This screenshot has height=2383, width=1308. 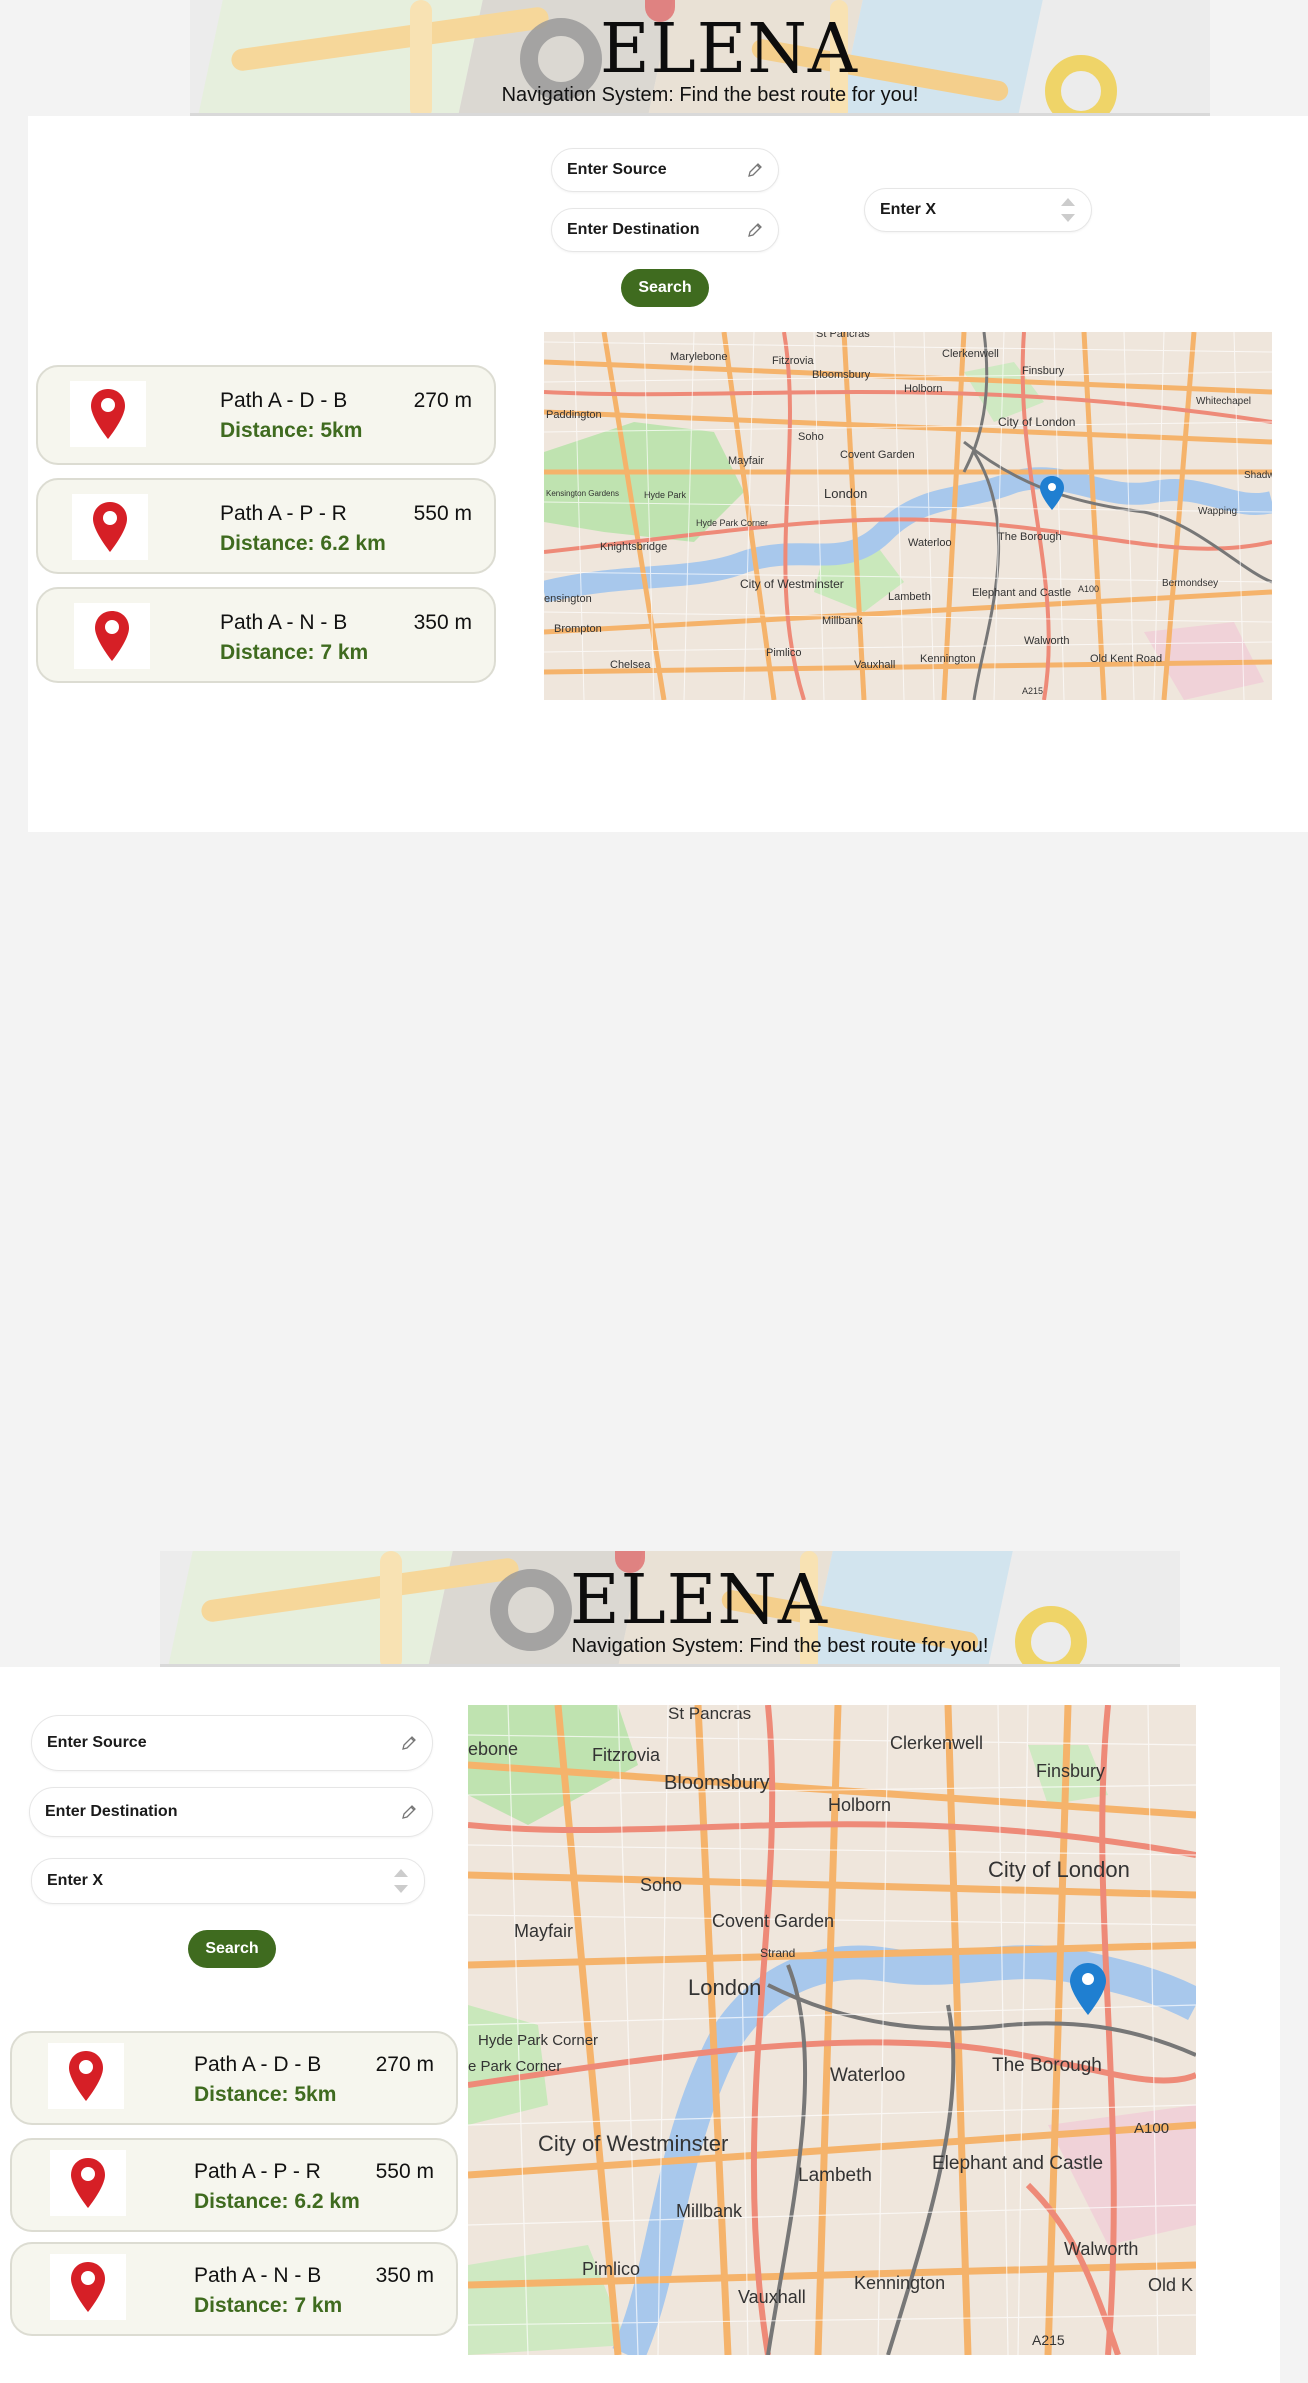 What do you see at coordinates (877, 455) in the screenshot?
I see `map-label: Covent Garden` at bounding box center [877, 455].